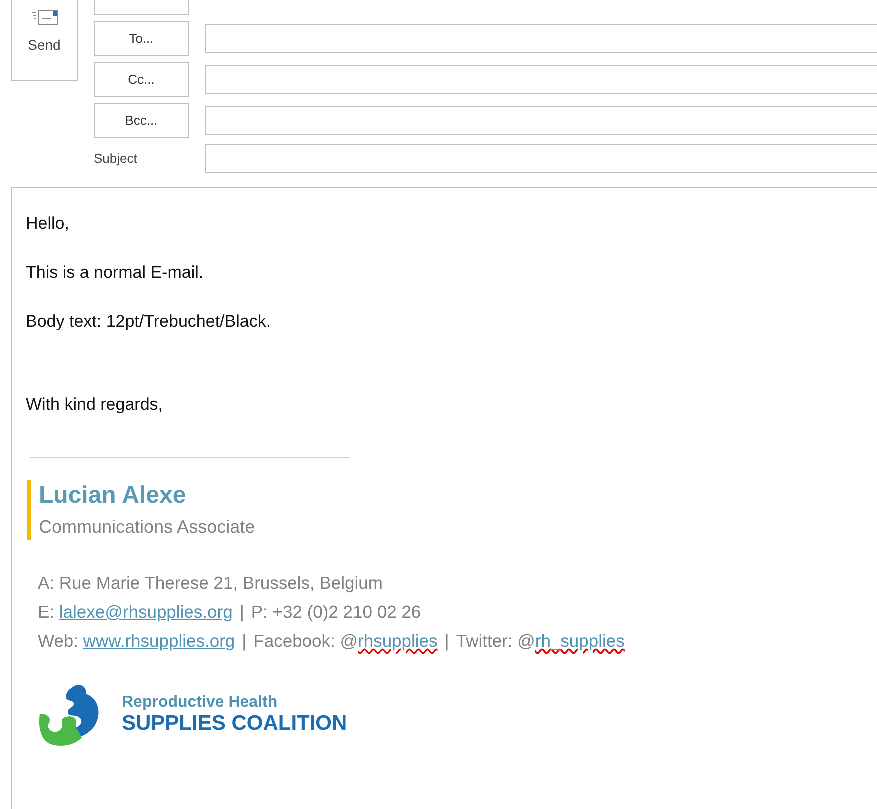 Image resolution: width=877 pixels, height=809 pixels. Describe the element at coordinates (332, 641) in the screenshot. I see `contact-line: Web: www.rhsupplies.org | Facebook: @rhsupplies | Twitter: @rh_supplies` at that location.